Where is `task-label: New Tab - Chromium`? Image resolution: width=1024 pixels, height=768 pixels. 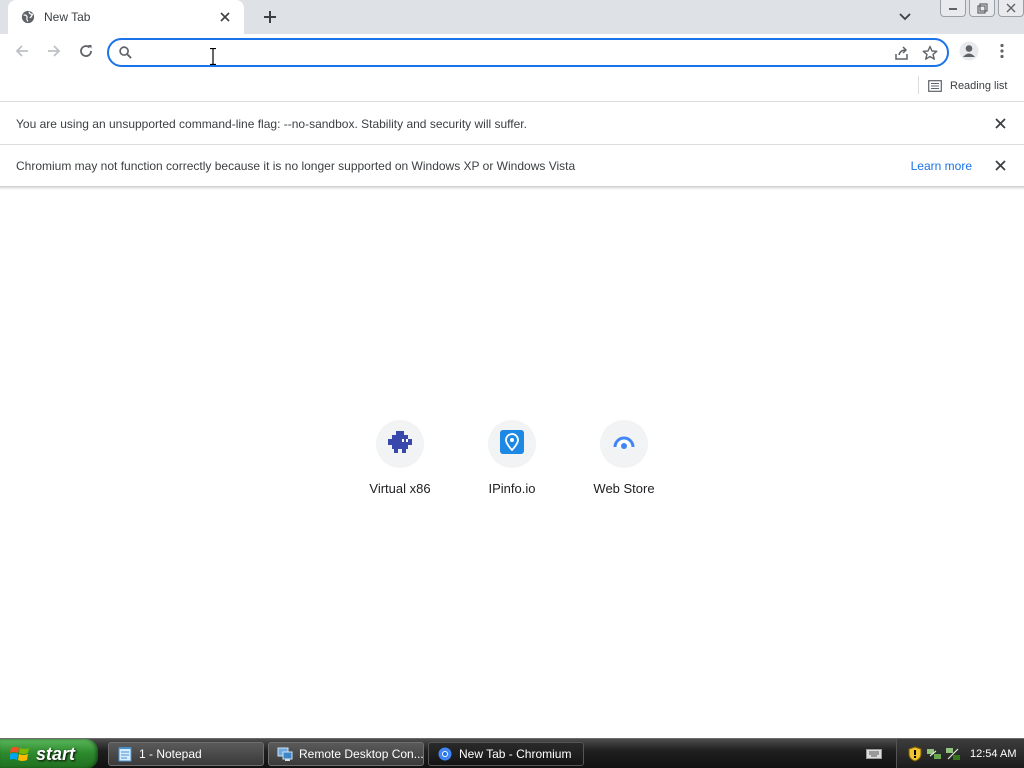
task-label: New Tab - Chromium is located at coordinates (515, 754).